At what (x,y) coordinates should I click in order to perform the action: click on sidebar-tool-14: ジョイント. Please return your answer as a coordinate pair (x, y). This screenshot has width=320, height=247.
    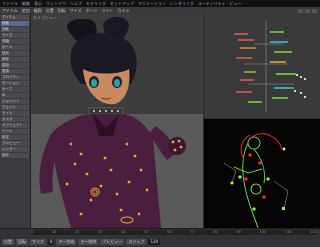
    Looking at the image, I should click on (15, 101).